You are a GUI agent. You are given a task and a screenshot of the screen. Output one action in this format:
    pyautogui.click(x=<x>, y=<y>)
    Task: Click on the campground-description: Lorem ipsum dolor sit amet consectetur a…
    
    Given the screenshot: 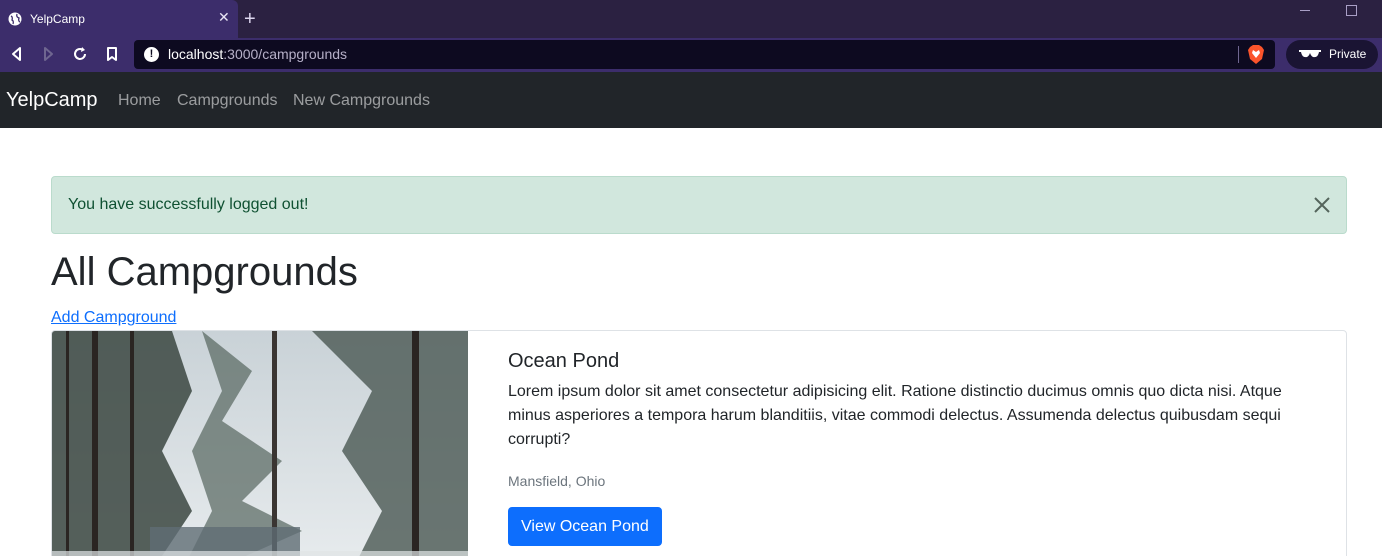 What is the action you would take?
    pyautogui.click(x=895, y=415)
    